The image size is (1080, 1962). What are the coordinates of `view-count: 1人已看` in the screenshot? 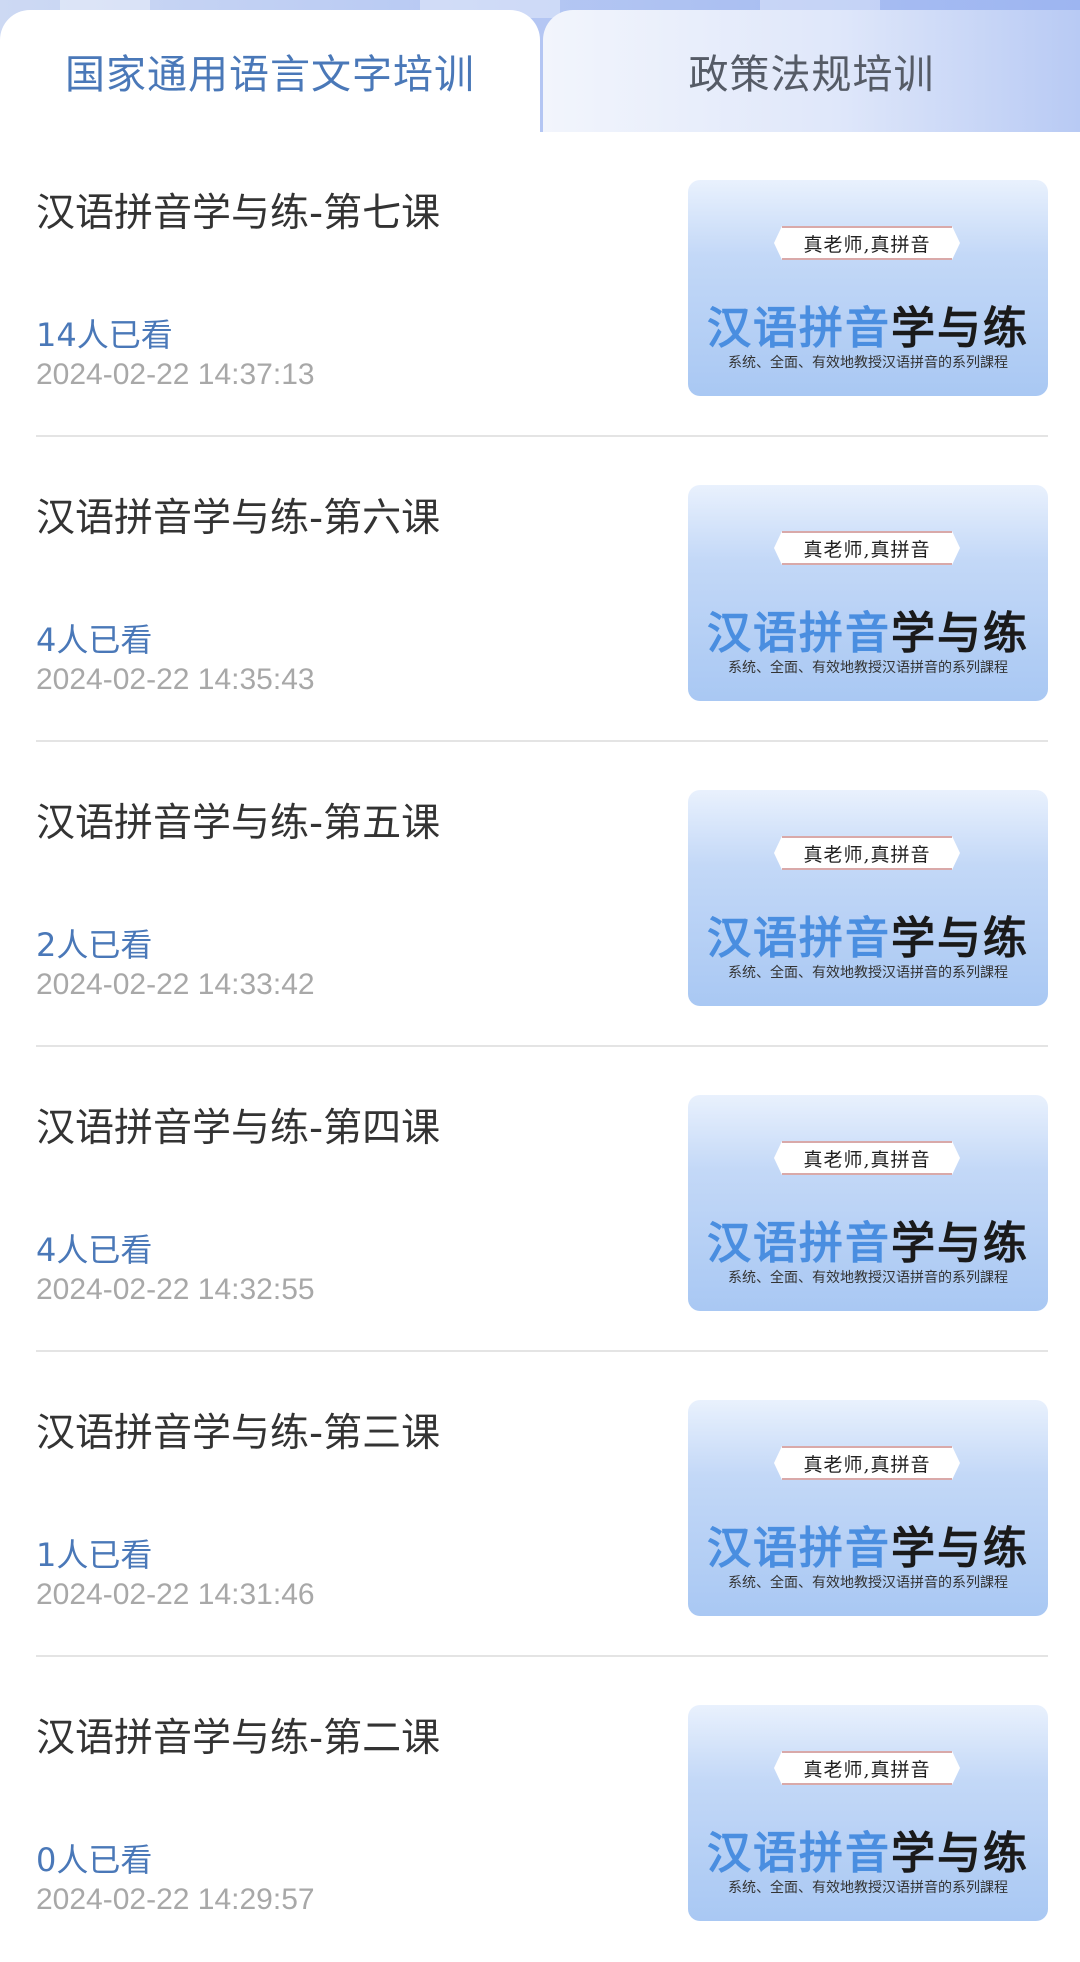 It's located at (94, 1555).